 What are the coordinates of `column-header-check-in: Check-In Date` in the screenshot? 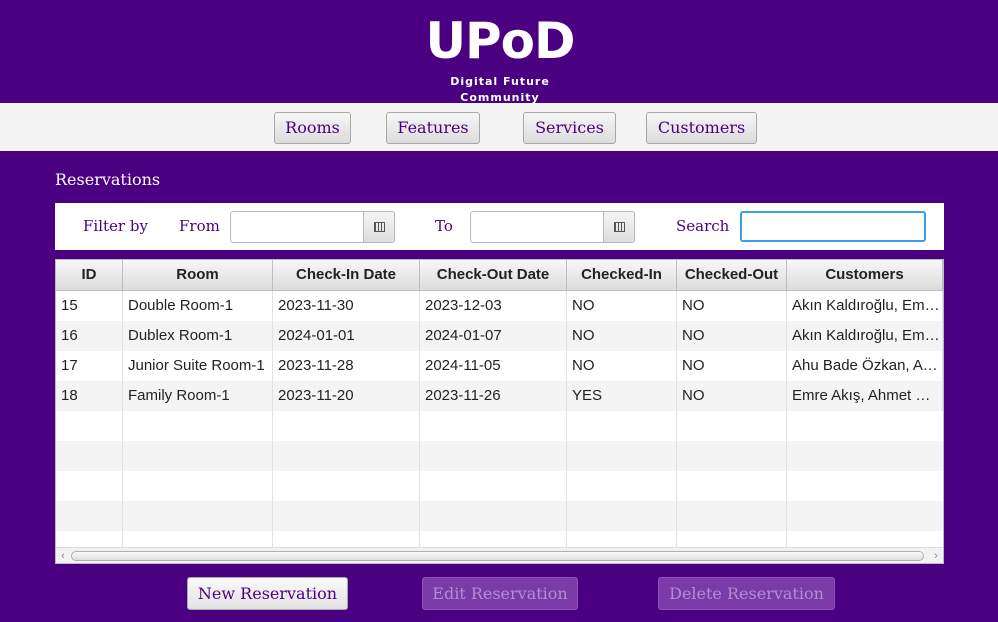 It's located at (346, 275).